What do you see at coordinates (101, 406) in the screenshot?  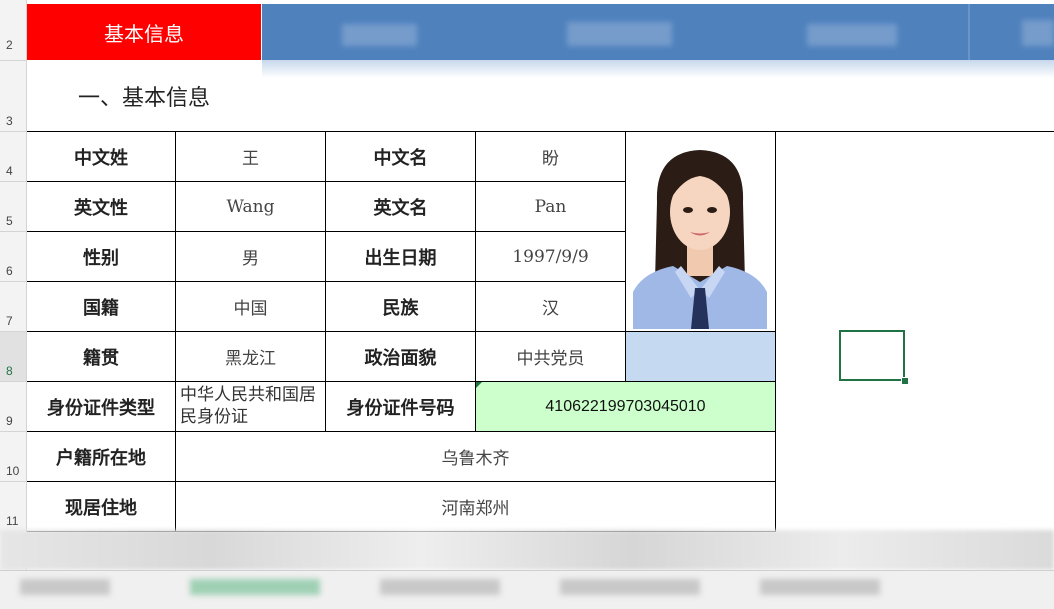 I see `label-id-type: 身份证件类型` at bounding box center [101, 406].